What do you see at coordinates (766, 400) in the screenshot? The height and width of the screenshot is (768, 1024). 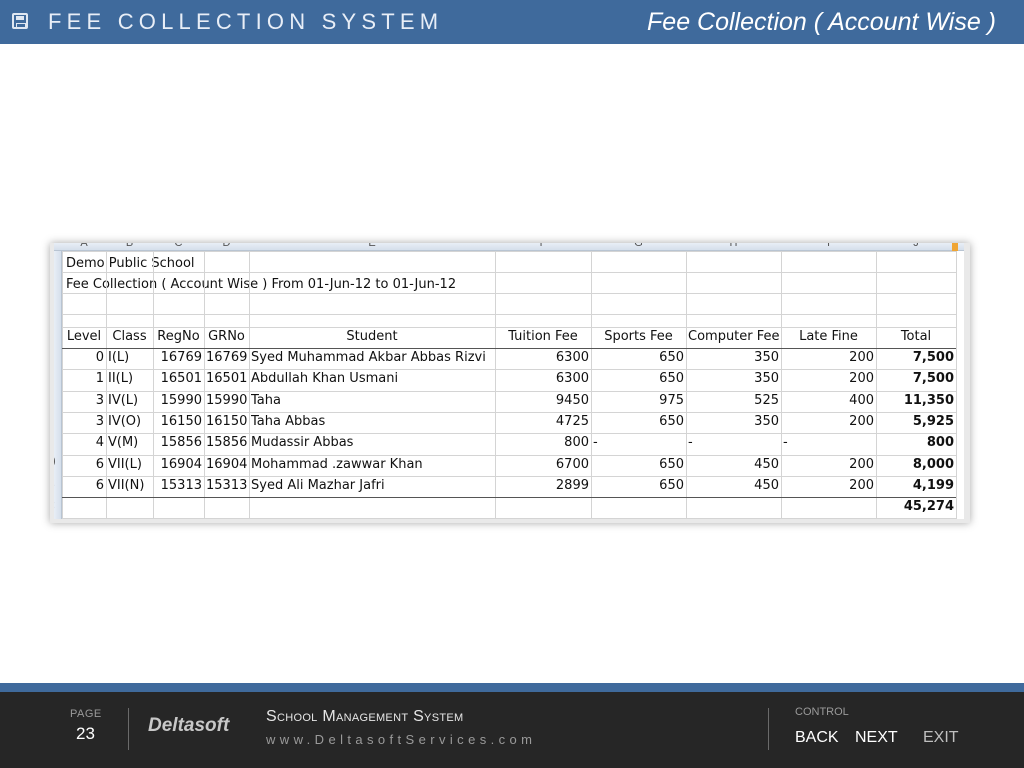 I see `table-cell: 525` at bounding box center [766, 400].